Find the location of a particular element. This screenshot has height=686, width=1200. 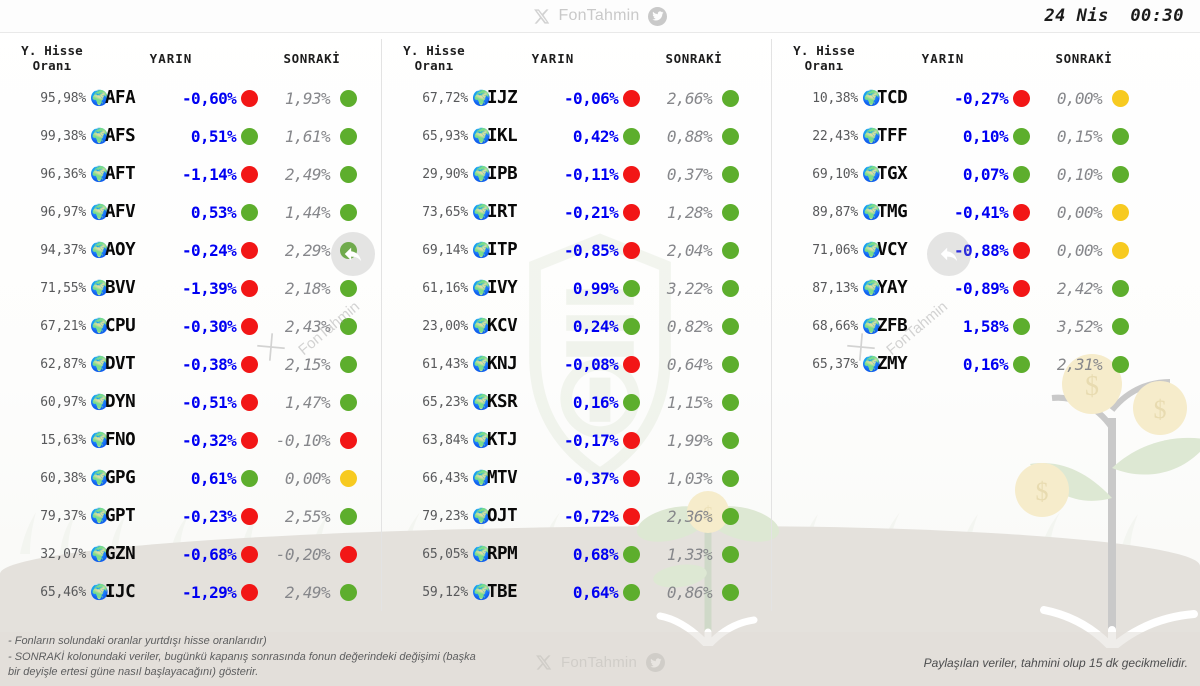

fund-code: KNJ is located at coordinates (525, 364).